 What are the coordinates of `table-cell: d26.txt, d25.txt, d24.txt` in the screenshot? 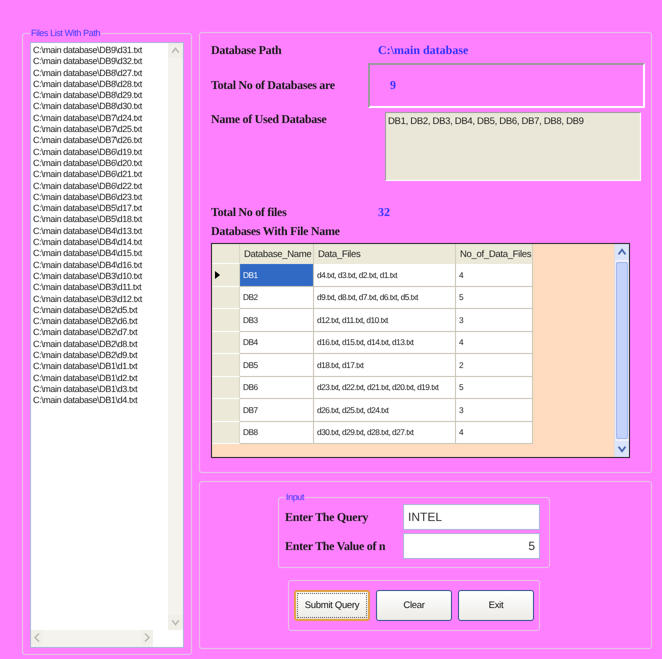 It's located at (385, 410).